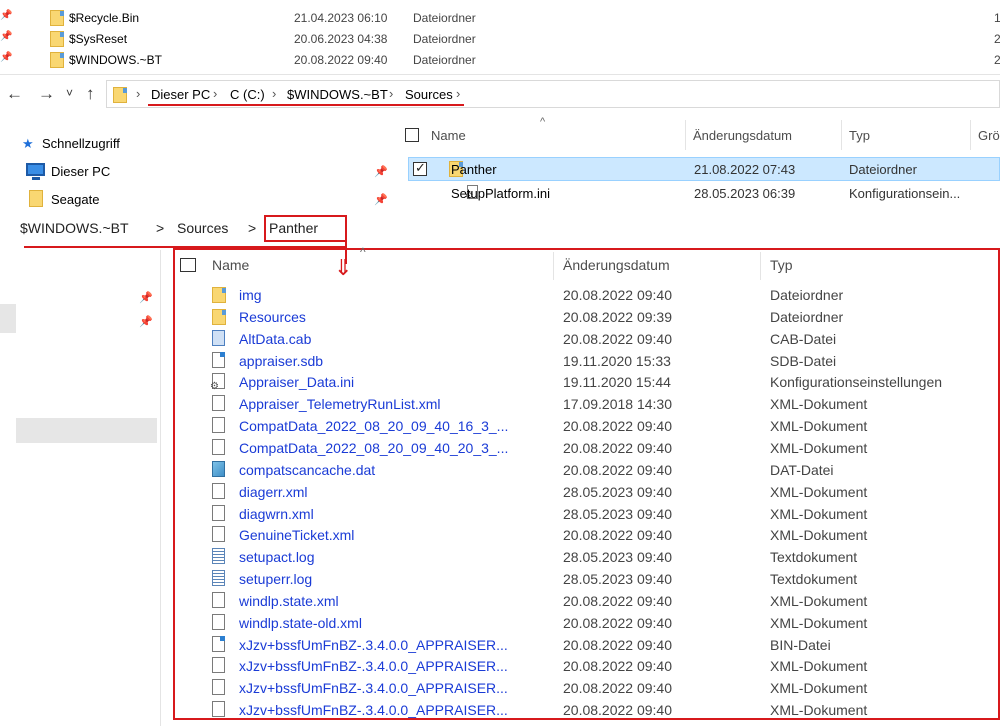  I want to click on sidebar-item-this-pc: Dieser PC, so click(80, 171).